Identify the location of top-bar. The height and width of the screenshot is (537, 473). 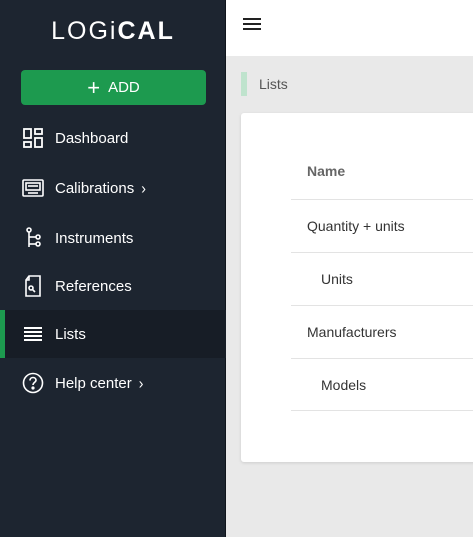
(349, 28).